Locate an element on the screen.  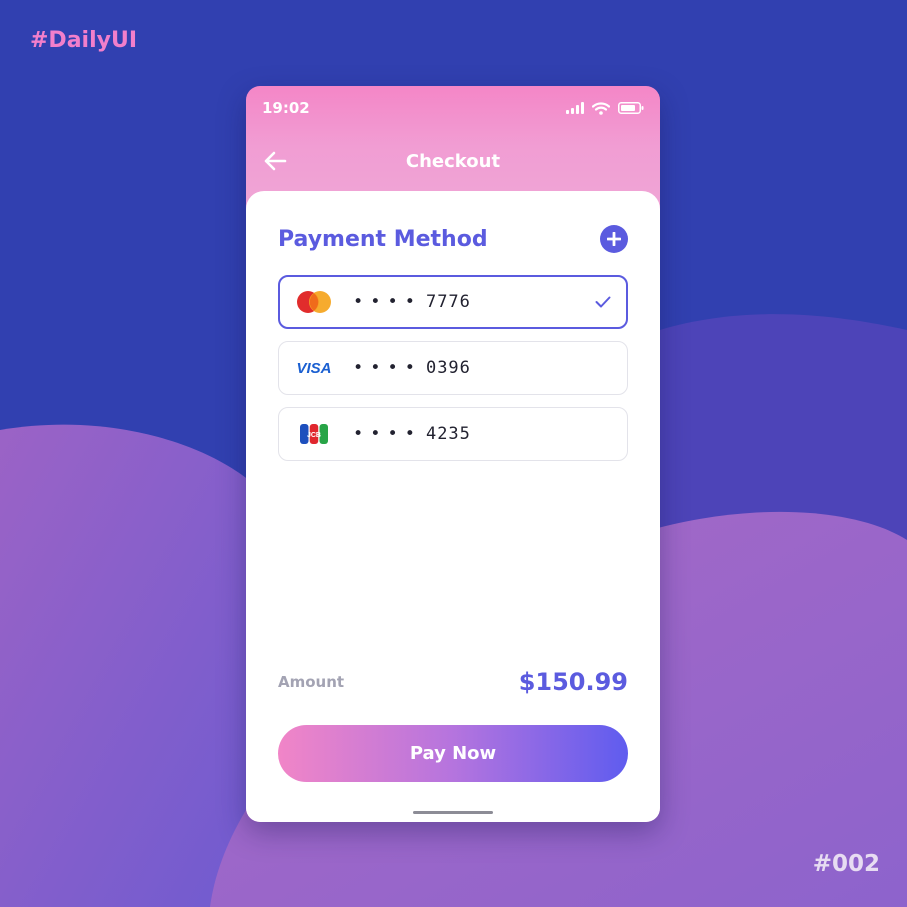
amount-label: Amount is located at coordinates (311, 682).